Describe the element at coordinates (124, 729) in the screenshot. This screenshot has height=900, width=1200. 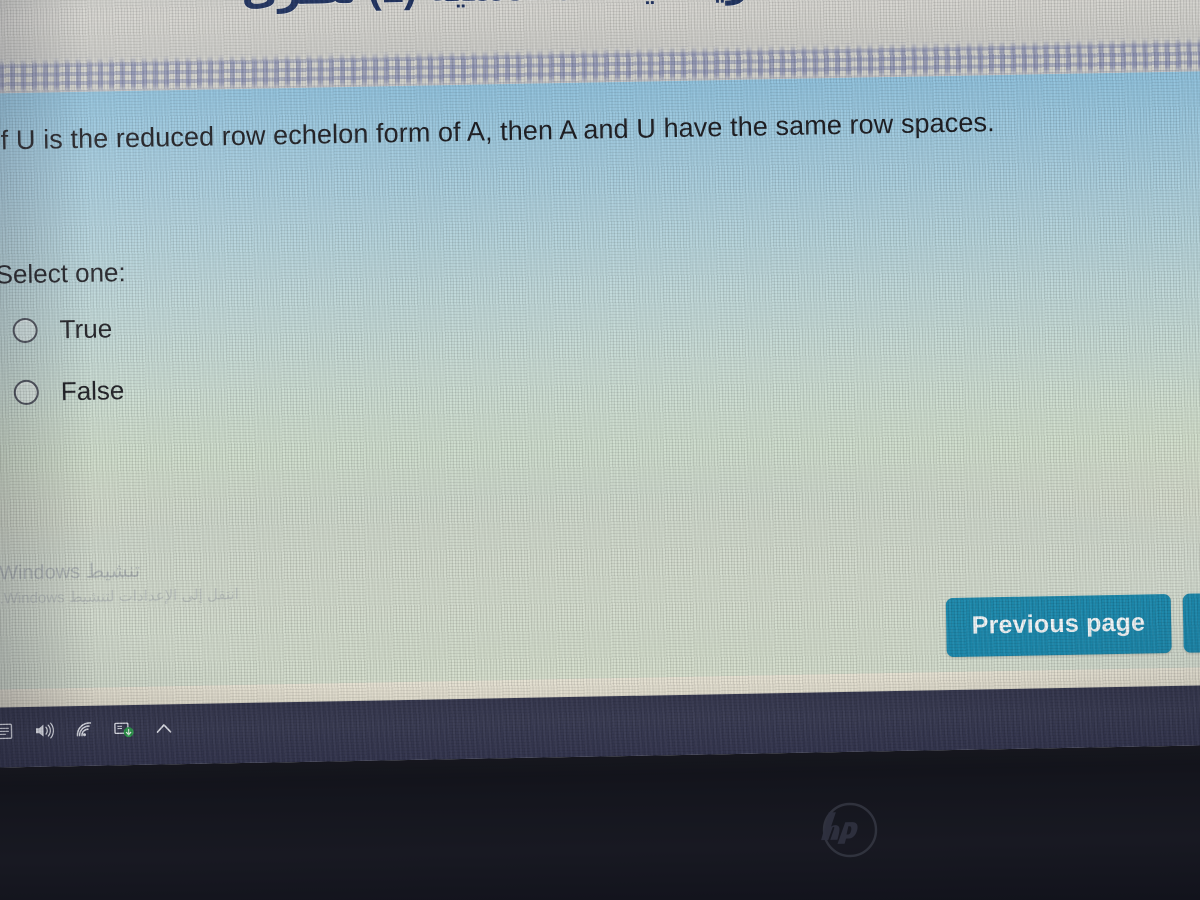
I see `windows-update-icon` at that location.